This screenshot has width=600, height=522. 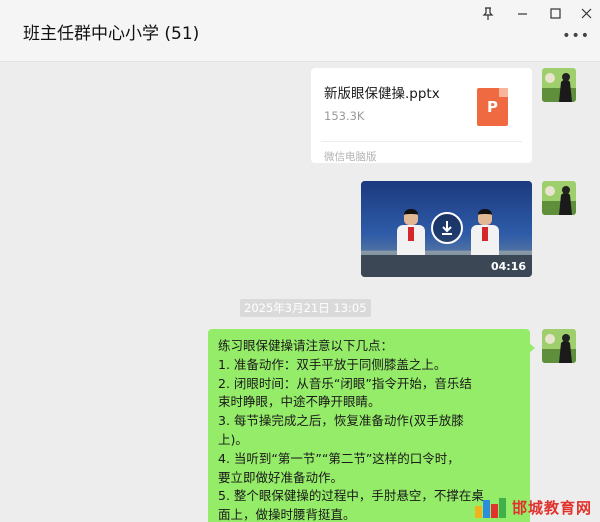 I want to click on watermark-logo-icon, so click(x=491, y=507).